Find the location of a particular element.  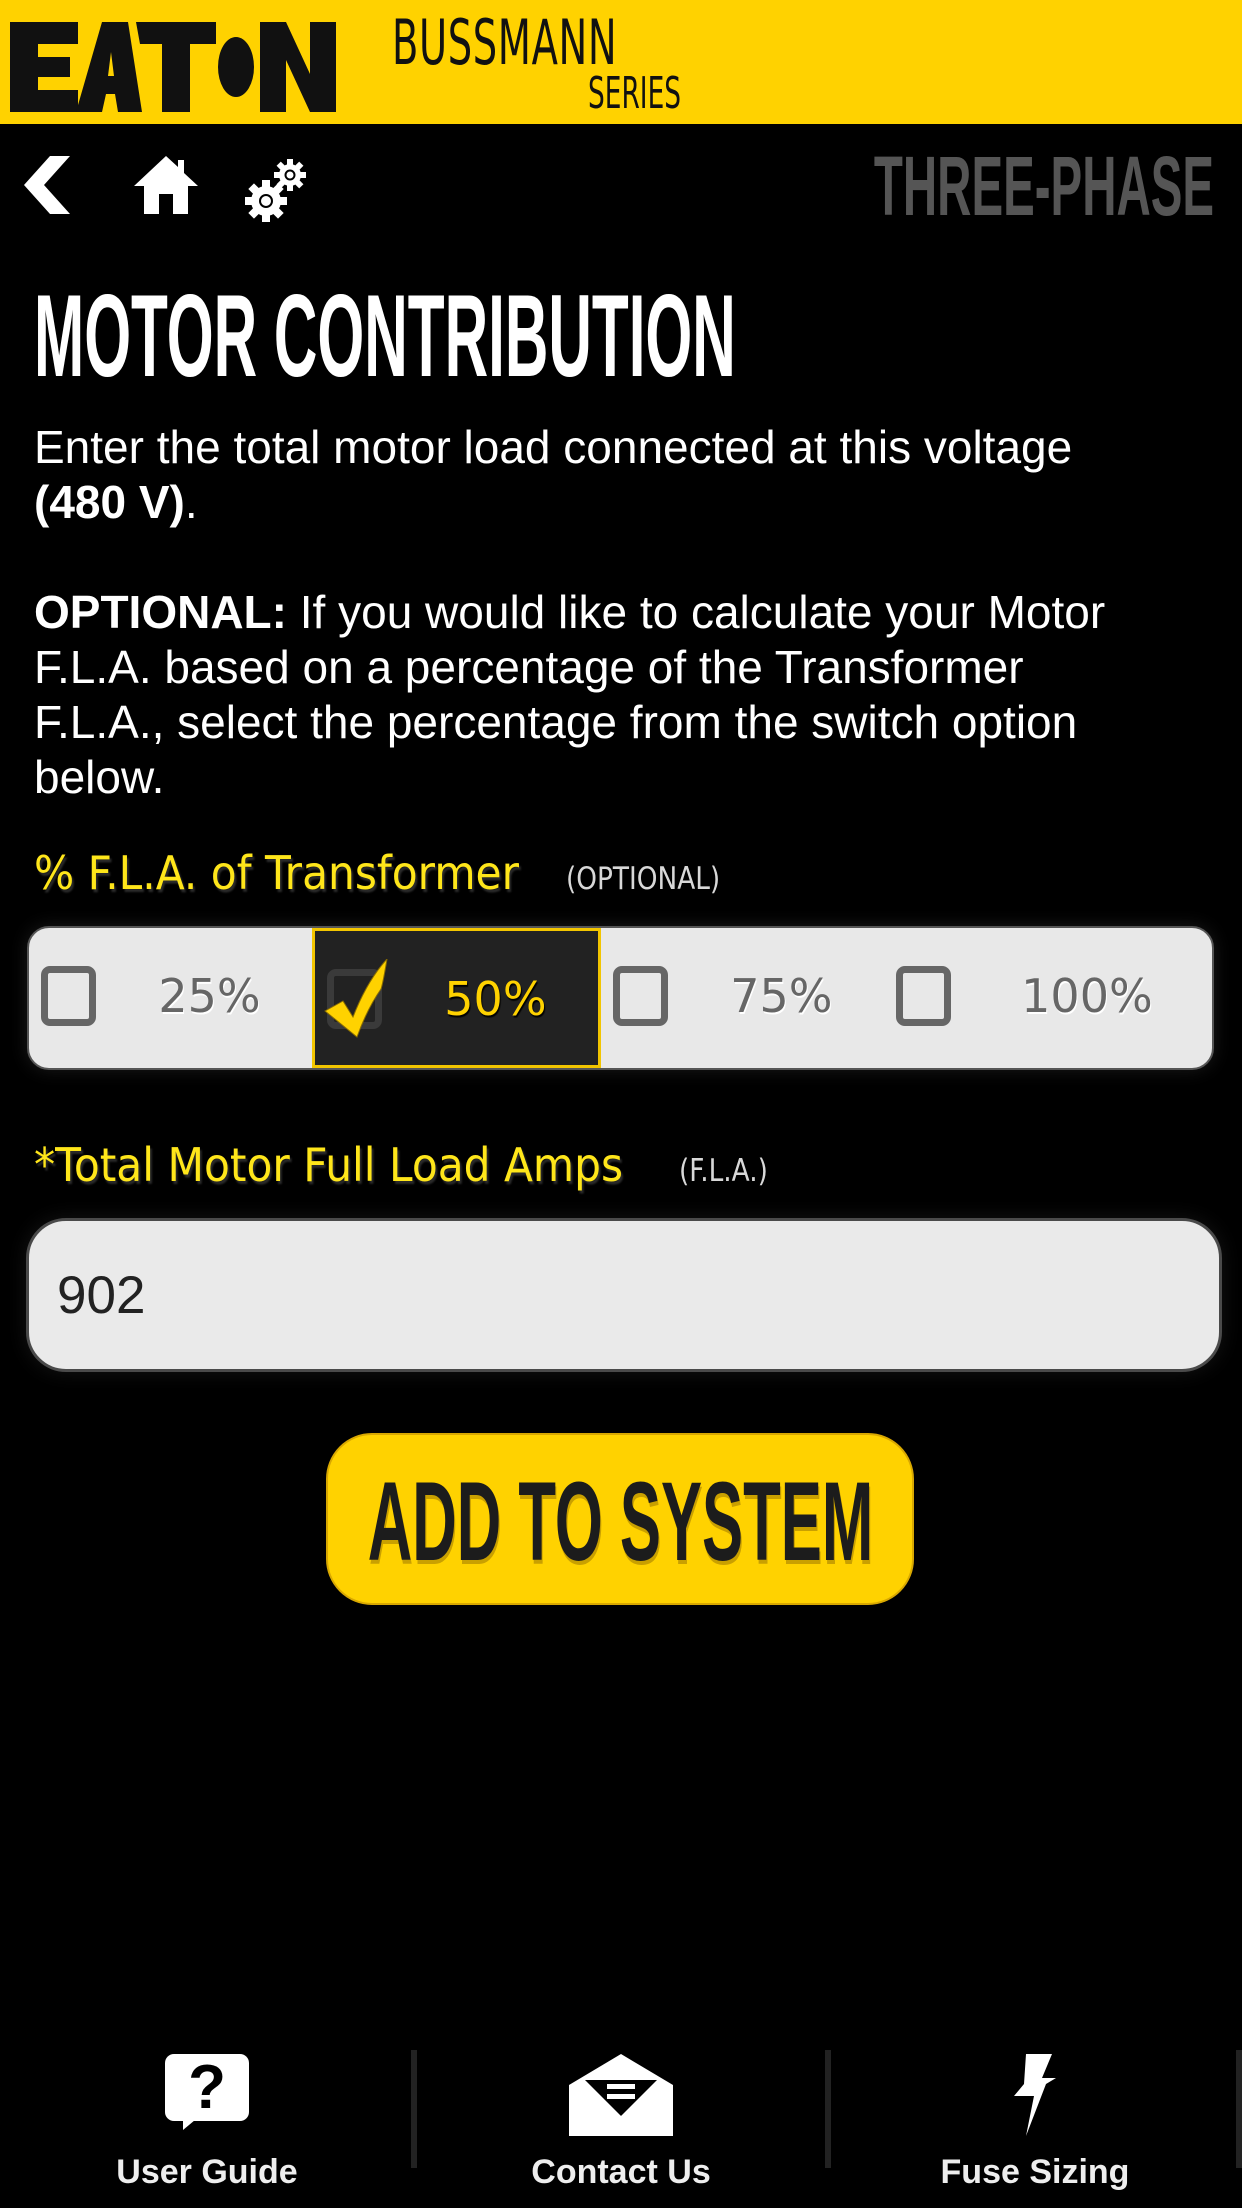

settings-icon is located at coordinates (278, 190).